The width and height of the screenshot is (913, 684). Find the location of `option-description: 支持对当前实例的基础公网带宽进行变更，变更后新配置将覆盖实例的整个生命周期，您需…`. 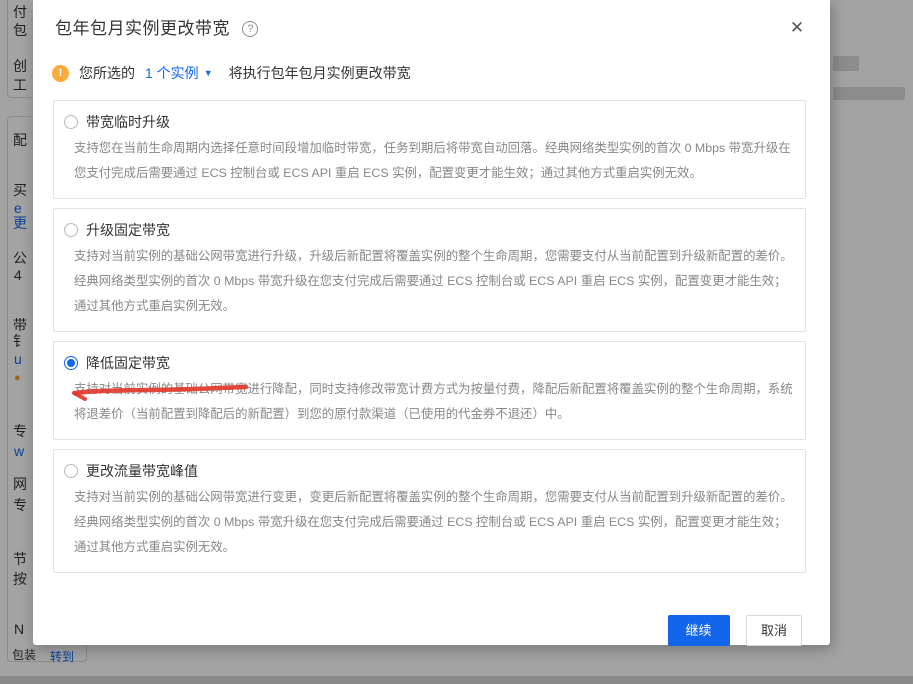

option-description: 支持对当前实例的基础公网带宽进行变更，变更后新配置将覆盖实例的整个生命周期，您需… is located at coordinates (433, 522).